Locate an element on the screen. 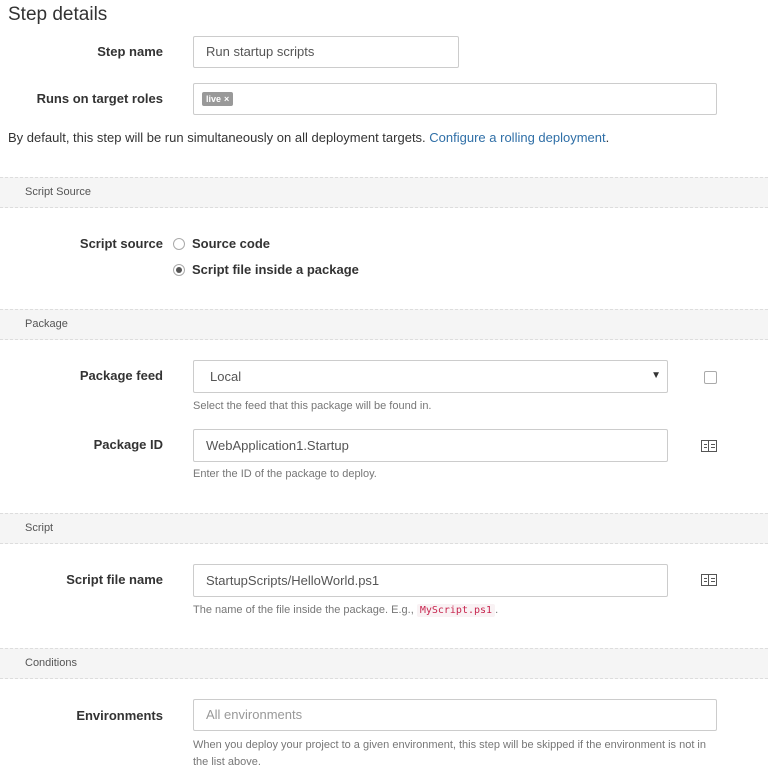  package-feed-select: Local ▼ is located at coordinates (430, 376).